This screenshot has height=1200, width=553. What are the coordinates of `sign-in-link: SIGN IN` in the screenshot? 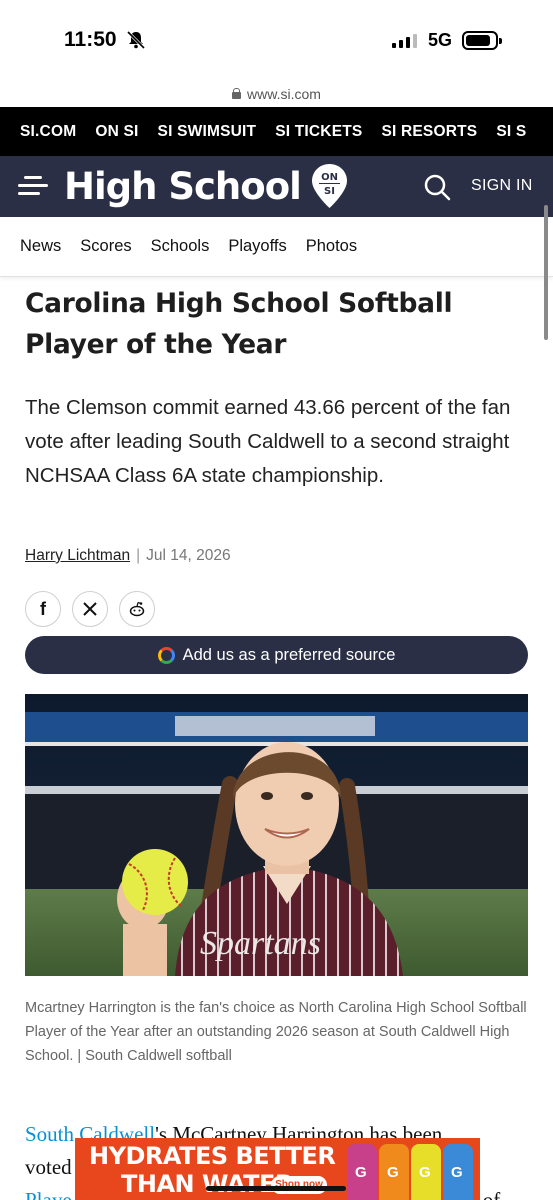 It's located at (502, 186).